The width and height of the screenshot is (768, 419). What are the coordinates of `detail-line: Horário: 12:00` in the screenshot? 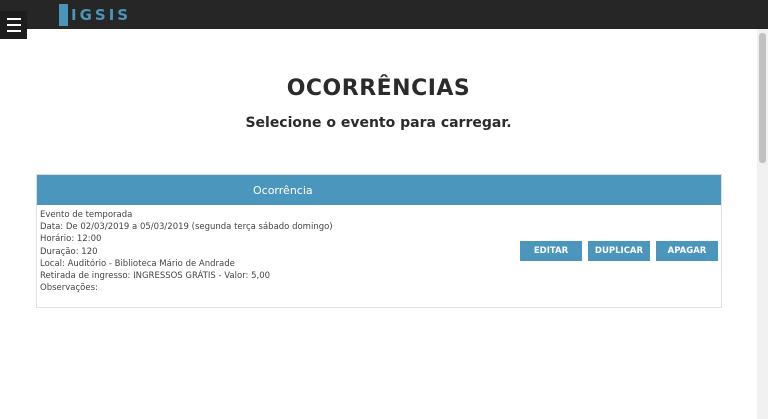 It's located at (71, 239).